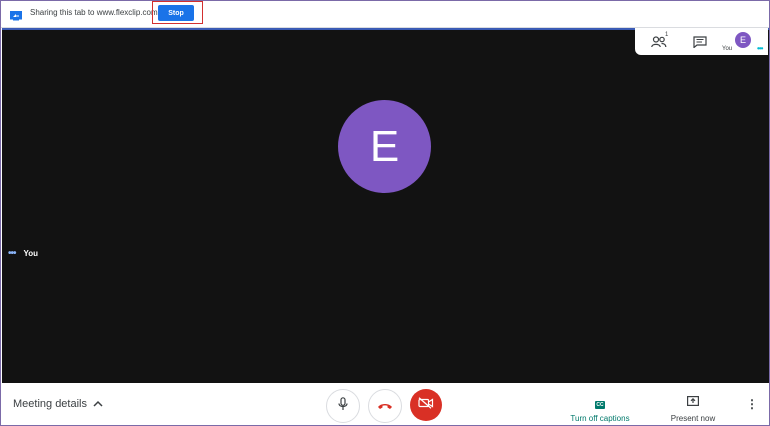  I want to click on self-avatar-small: E, so click(743, 40).